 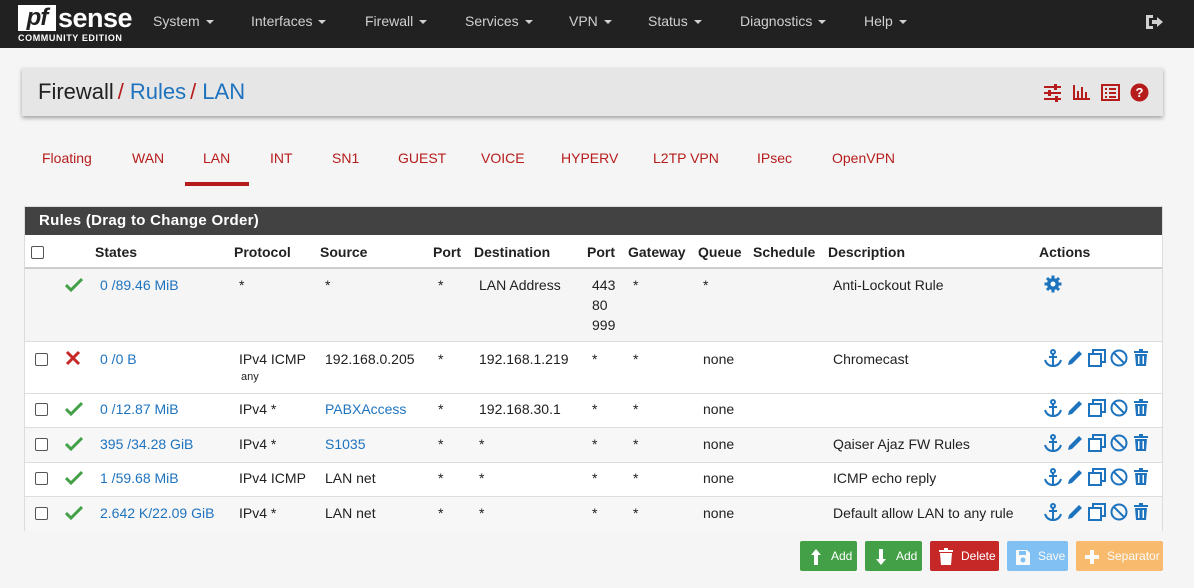 I want to click on description: Default allow LAN to any rule, so click(x=923, y=513).